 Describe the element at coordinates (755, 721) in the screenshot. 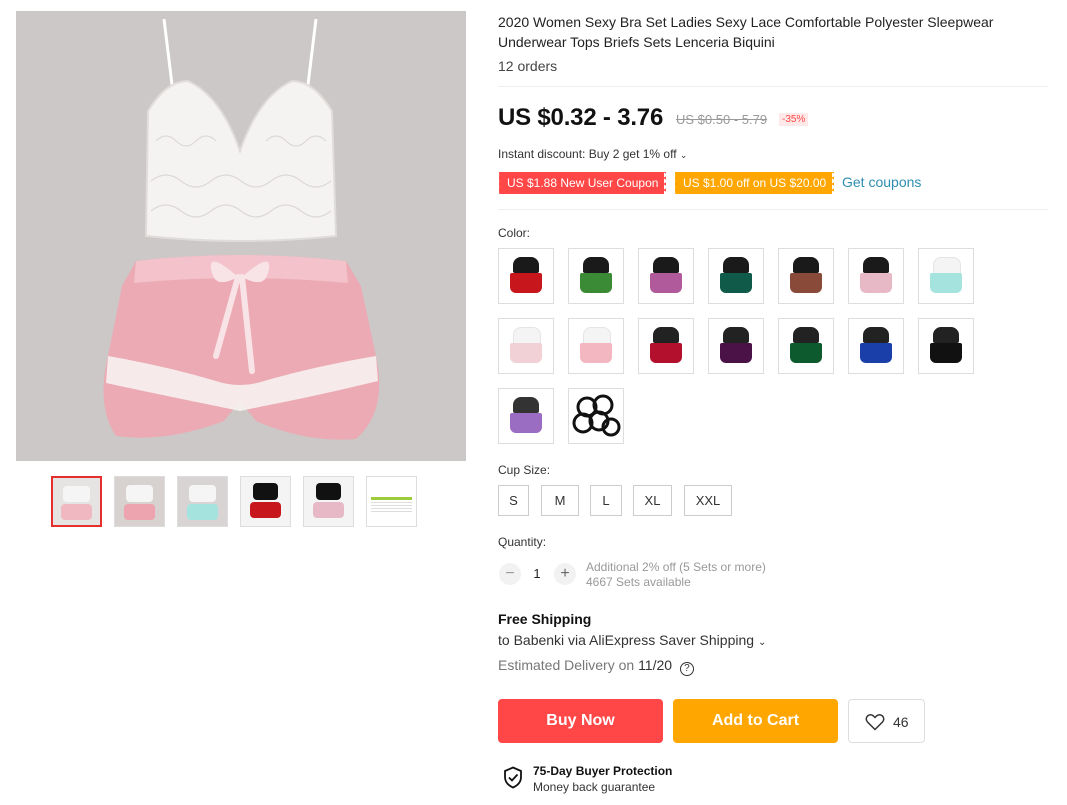

I see `add-to-cart-button: Add to Cart` at that location.